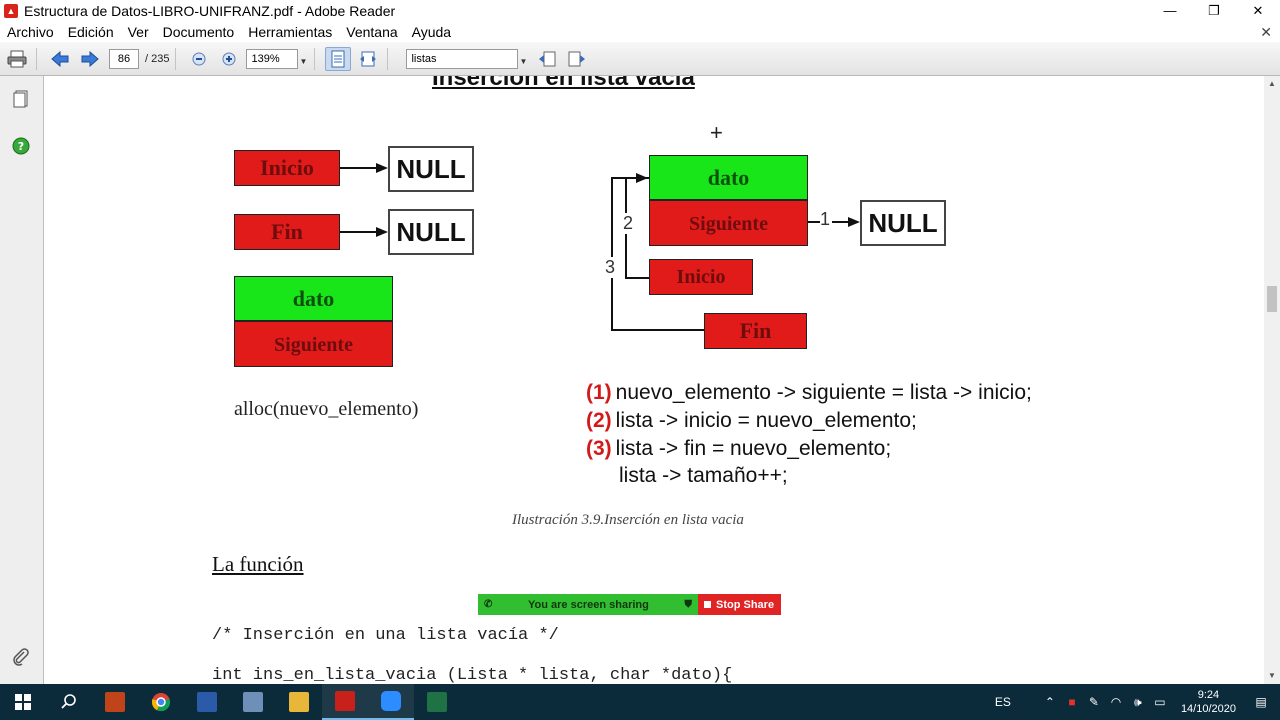  I want to click on arrow-left-icon, so click(60, 58).